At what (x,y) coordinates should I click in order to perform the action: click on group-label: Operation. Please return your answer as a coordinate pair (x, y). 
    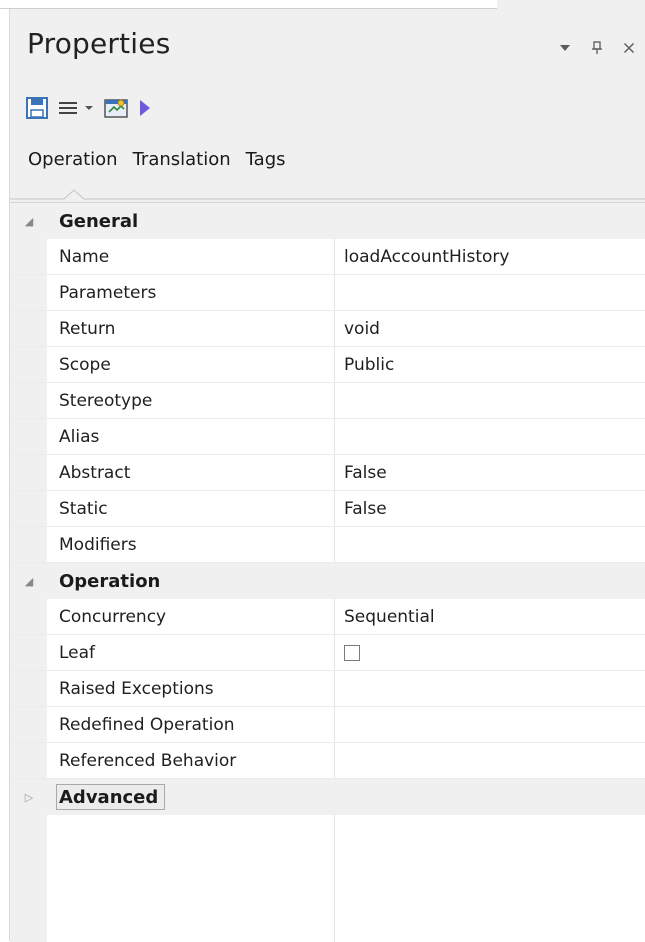
    Looking at the image, I should click on (110, 581).